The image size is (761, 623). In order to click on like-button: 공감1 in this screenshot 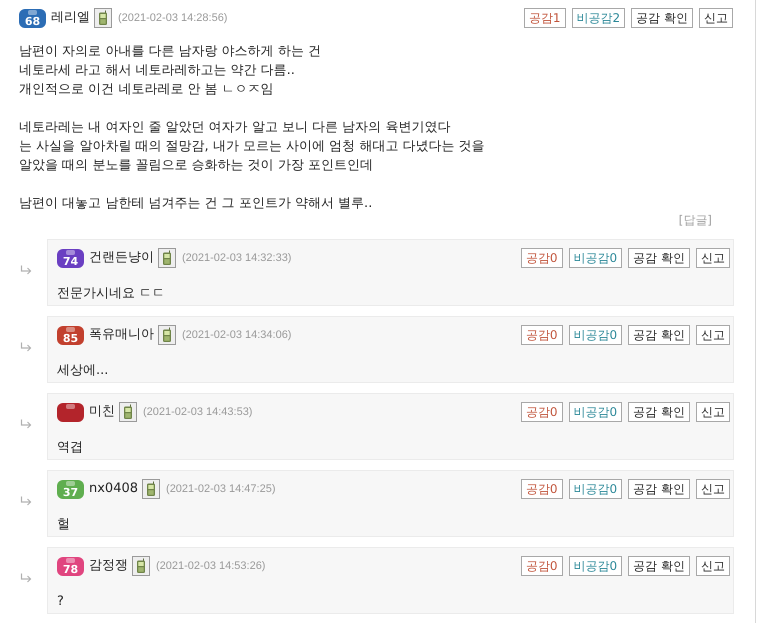, I will do `click(545, 18)`.